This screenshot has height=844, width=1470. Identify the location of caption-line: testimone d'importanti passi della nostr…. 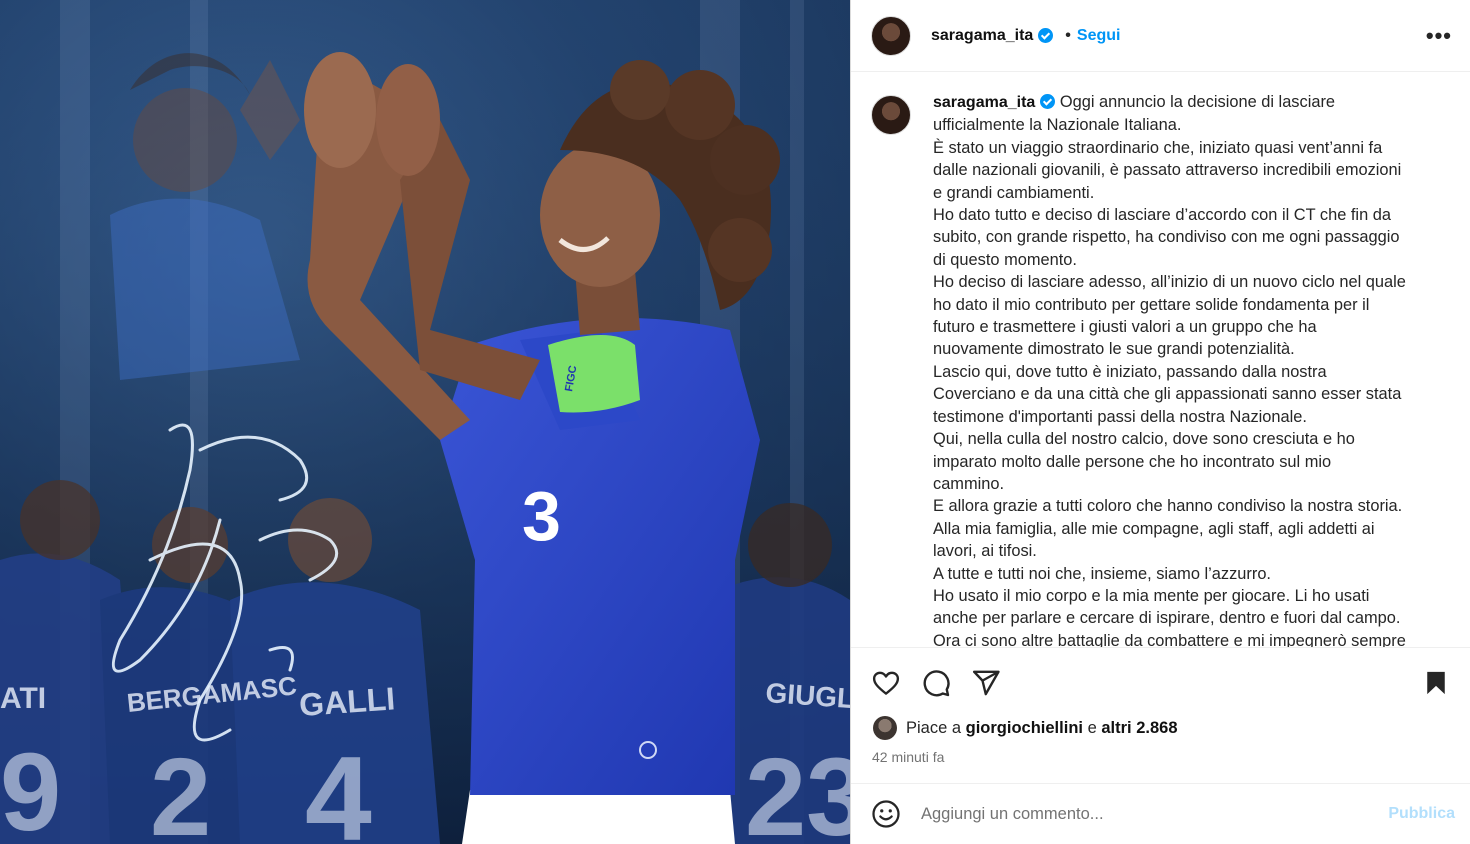
(1120, 416).